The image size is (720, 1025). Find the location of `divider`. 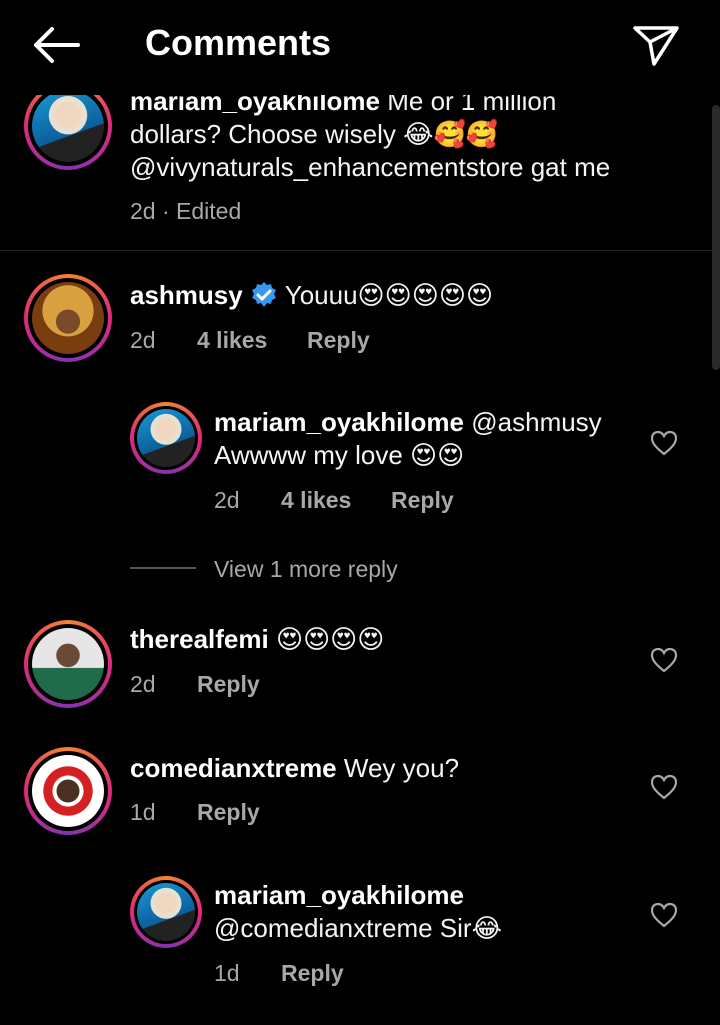

divider is located at coordinates (360, 250).